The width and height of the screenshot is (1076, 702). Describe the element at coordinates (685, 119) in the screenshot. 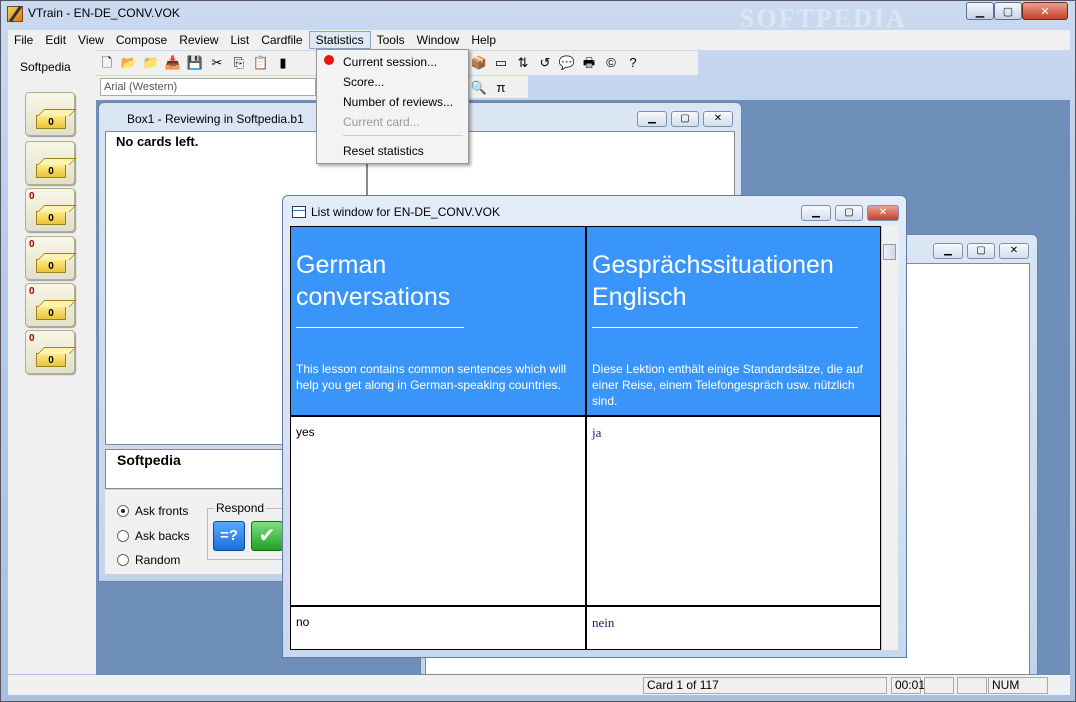

I see `review-maximize-button: ▢` at that location.